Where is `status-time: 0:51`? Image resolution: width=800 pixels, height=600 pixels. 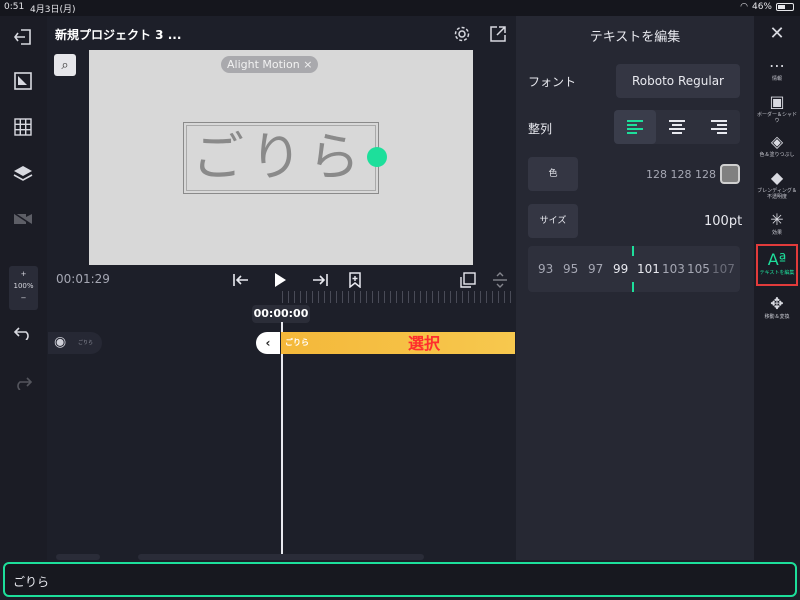
status-time: 0:51 is located at coordinates (14, 7).